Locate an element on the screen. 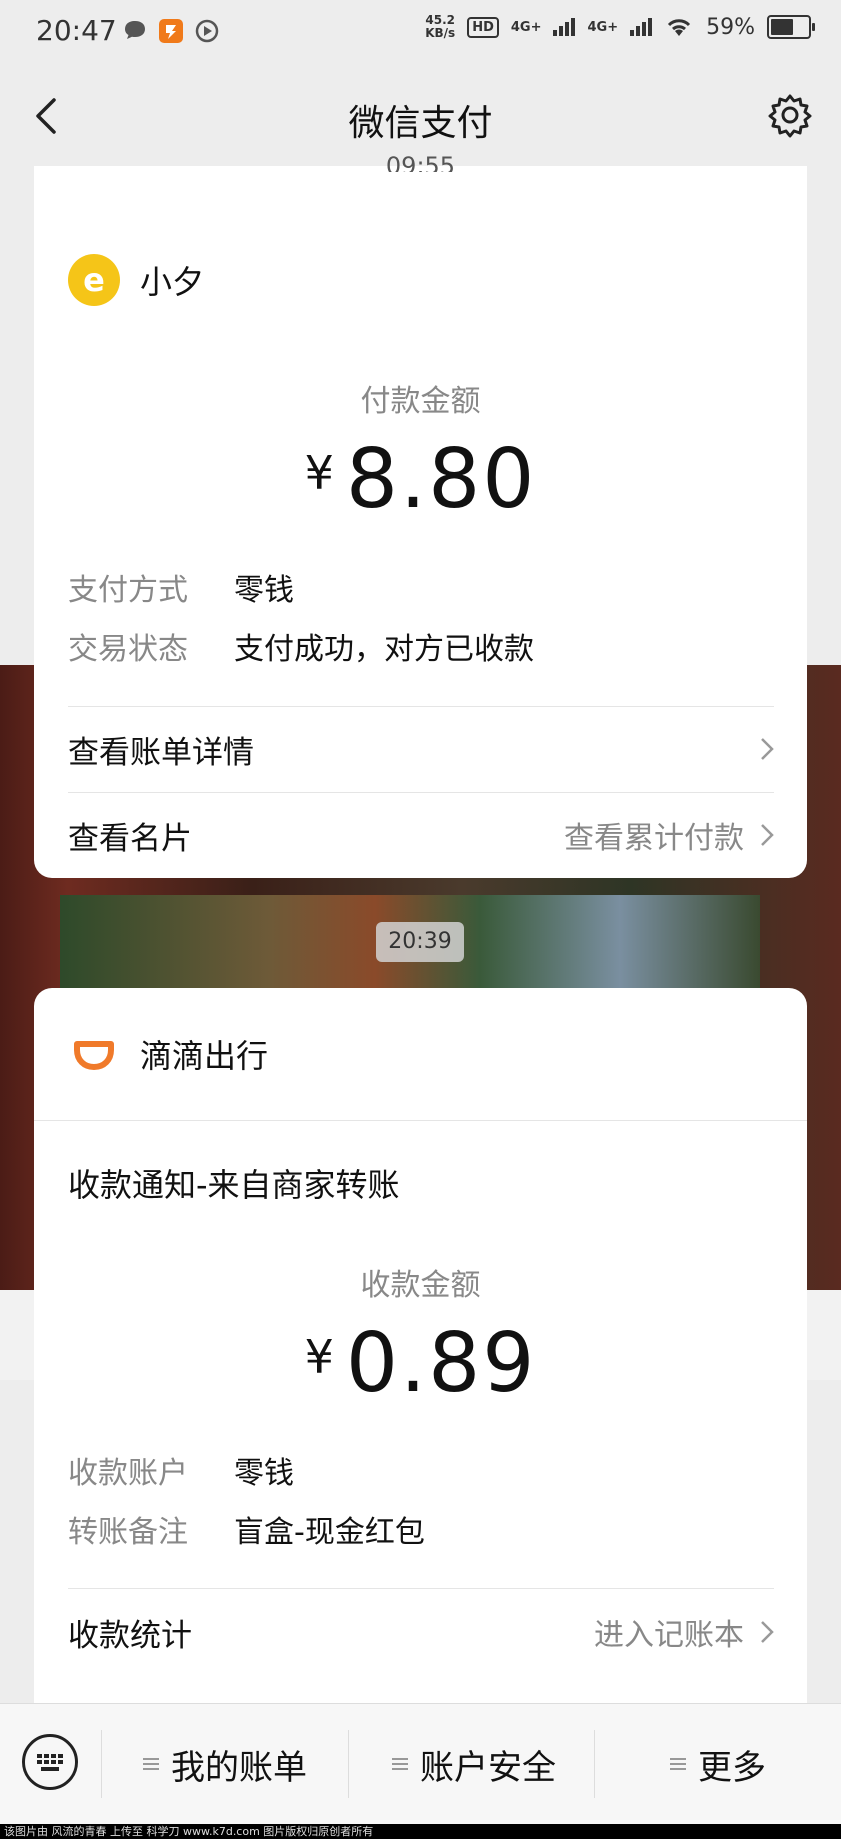 The height and width of the screenshot is (1839, 841). payment-amount: ¥8.80 is located at coordinates (420, 479).